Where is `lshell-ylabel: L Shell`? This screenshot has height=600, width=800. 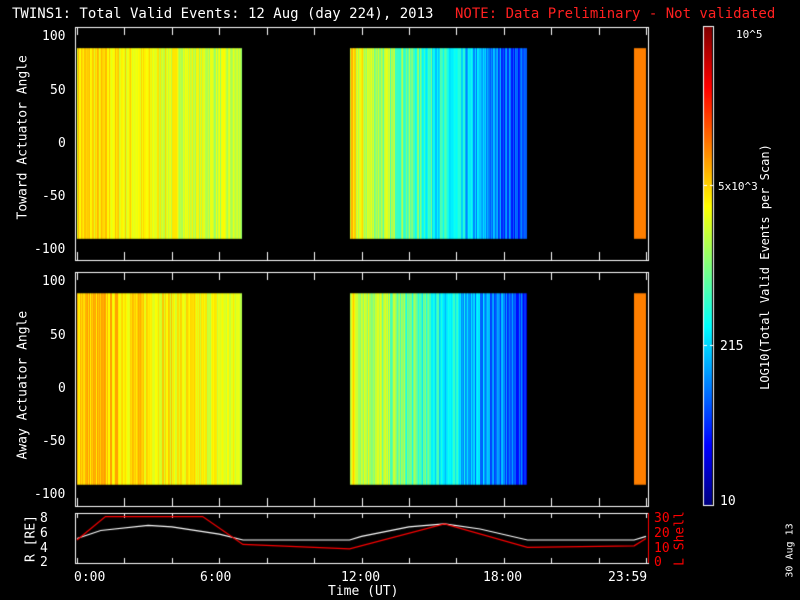
lshell-ylabel: L Shell is located at coordinates (680, 538).